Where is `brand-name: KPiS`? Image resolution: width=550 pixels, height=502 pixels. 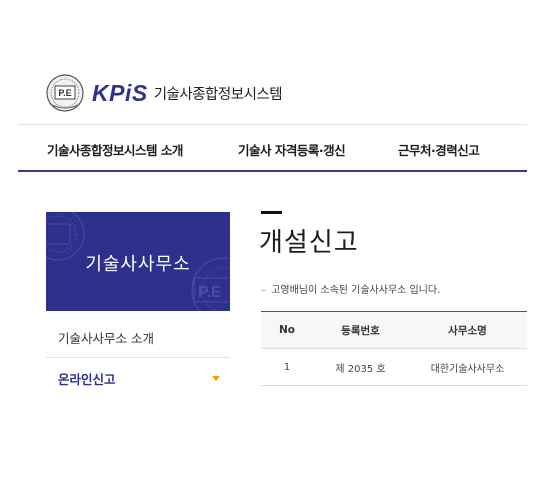
brand-name: KPiS is located at coordinates (120, 92).